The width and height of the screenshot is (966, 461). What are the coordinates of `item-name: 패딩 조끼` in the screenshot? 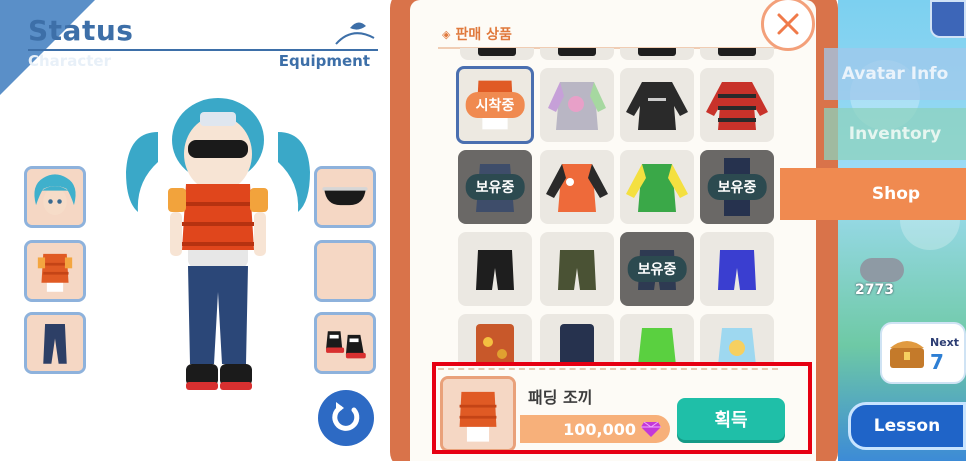 It's located at (560, 397).